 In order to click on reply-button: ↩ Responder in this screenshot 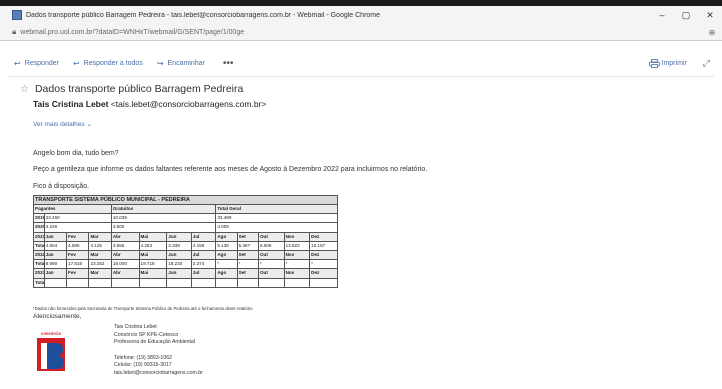, I will do `click(36, 63)`.